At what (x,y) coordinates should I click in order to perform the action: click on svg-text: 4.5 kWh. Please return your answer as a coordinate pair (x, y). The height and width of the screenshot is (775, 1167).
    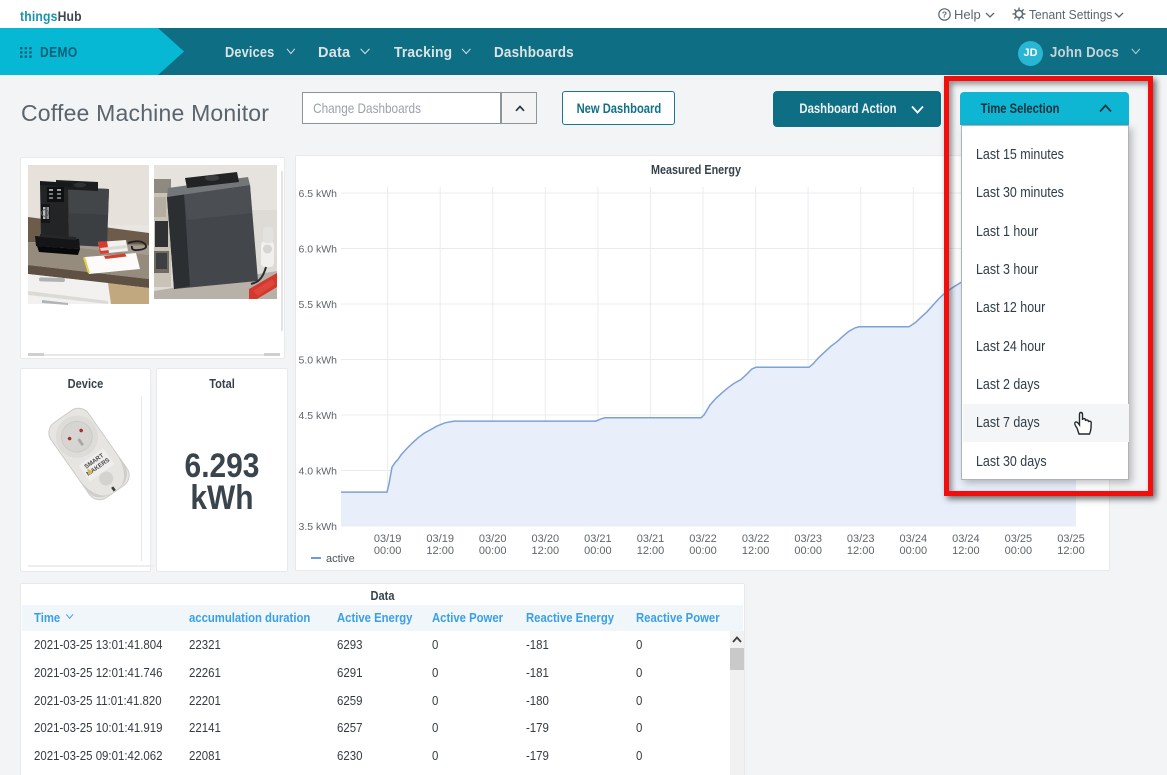
    Looking at the image, I should click on (317, 416).